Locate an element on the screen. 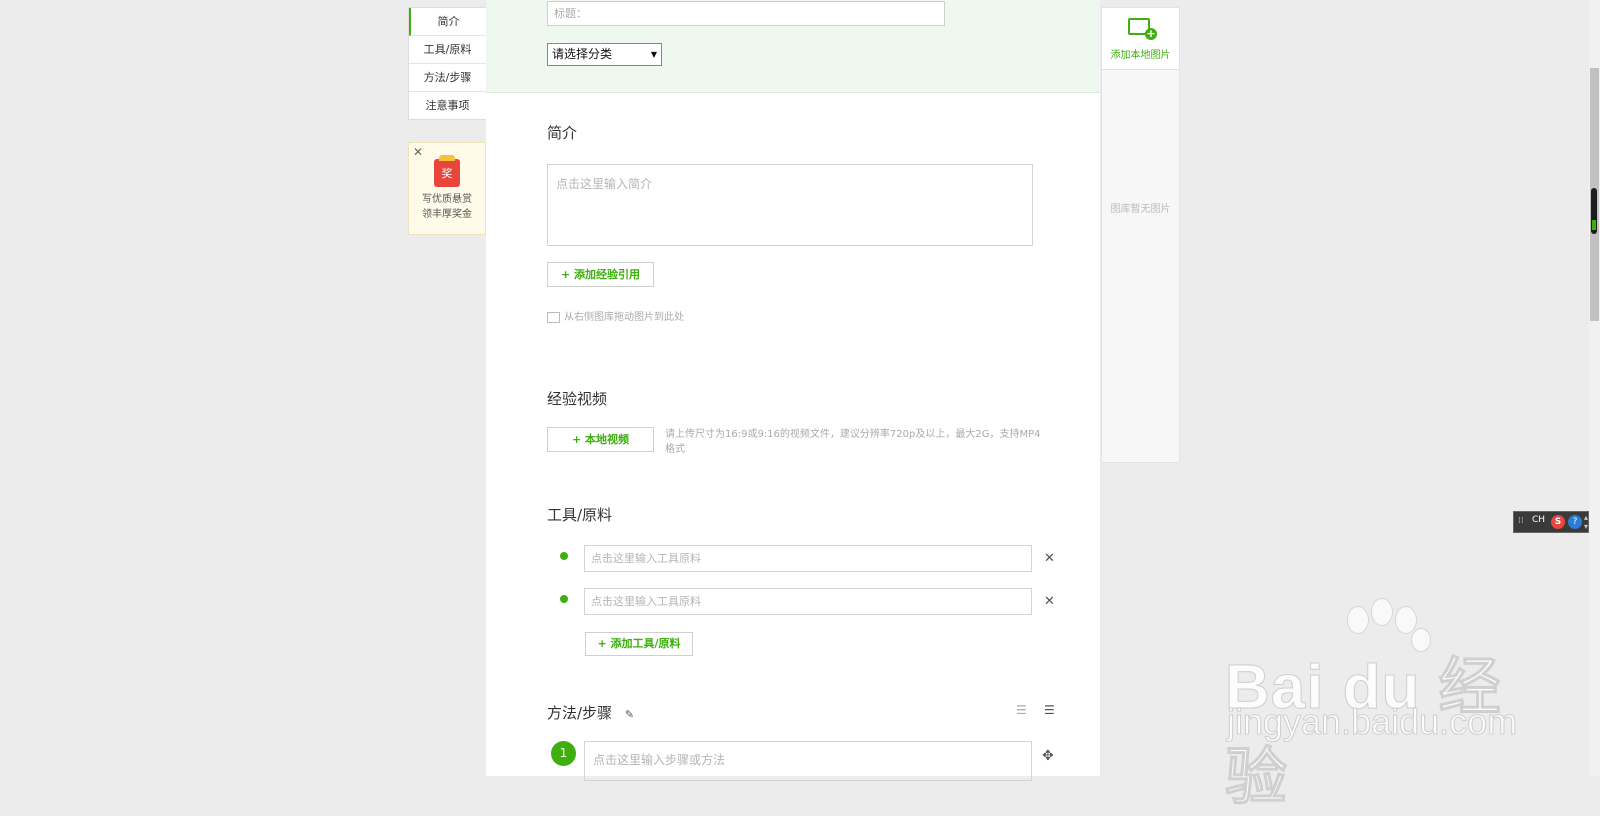  plus-icon: + is located at coordinates (1151, 33).